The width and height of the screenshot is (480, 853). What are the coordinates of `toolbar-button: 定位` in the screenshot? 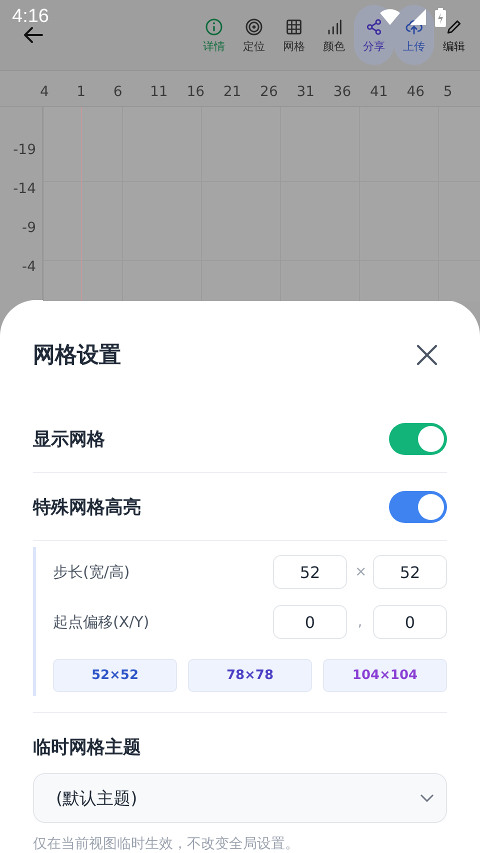 It's located at (254, 35).